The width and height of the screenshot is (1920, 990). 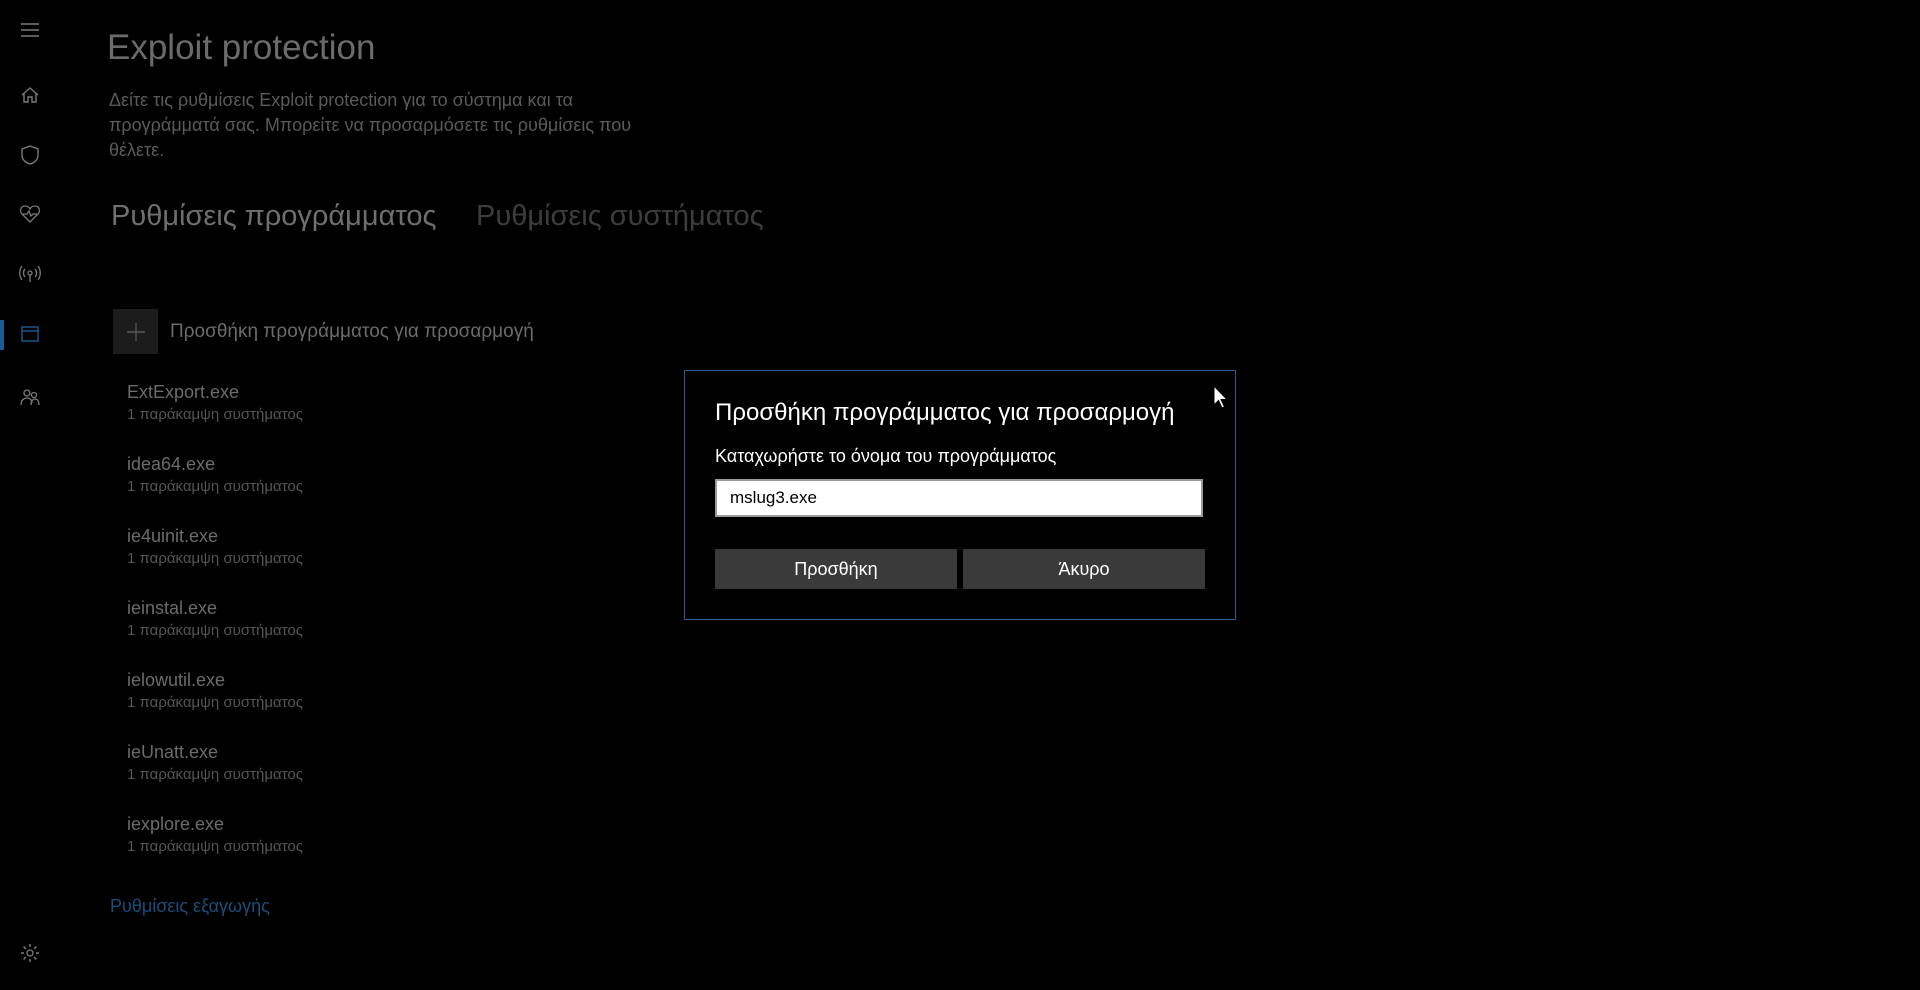 I want to click on list-item: ieinstal.exe 1 παράκαμψη συστήματος, so click(x=215, y=632).